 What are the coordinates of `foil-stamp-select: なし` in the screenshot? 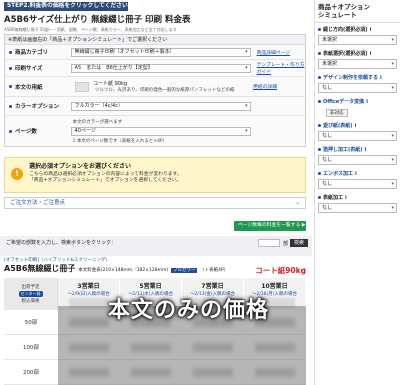 It's located at (357, 160).